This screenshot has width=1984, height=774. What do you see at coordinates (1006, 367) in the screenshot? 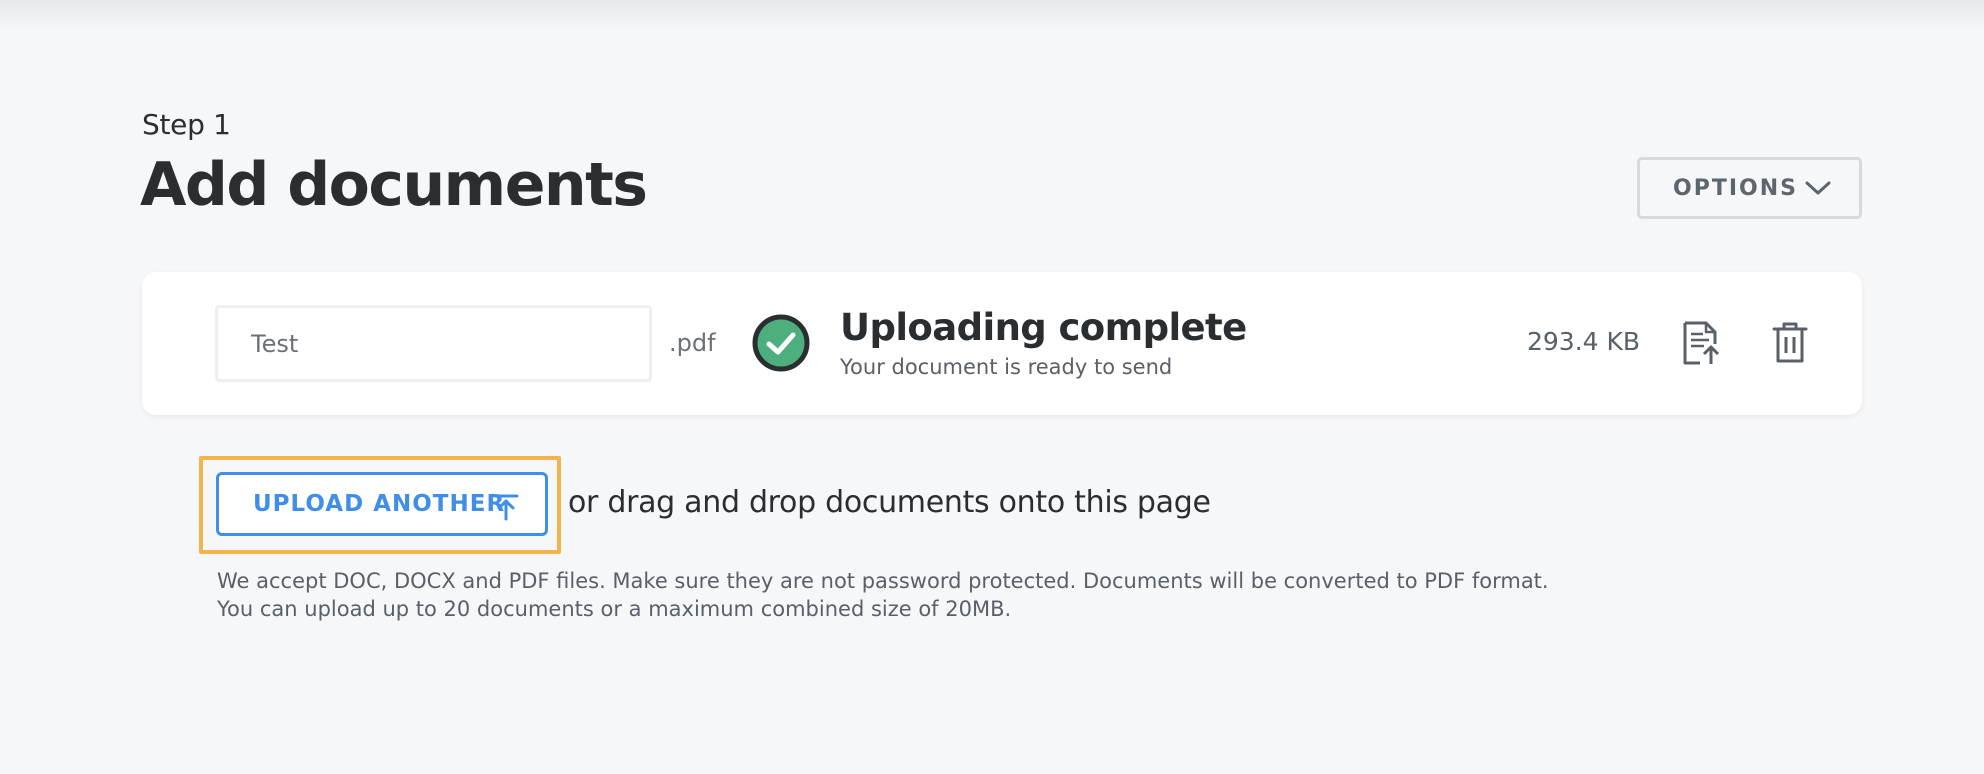
I see `upload-status-subtitle: Your document is ready to send` at bounding box center [1006, 367].